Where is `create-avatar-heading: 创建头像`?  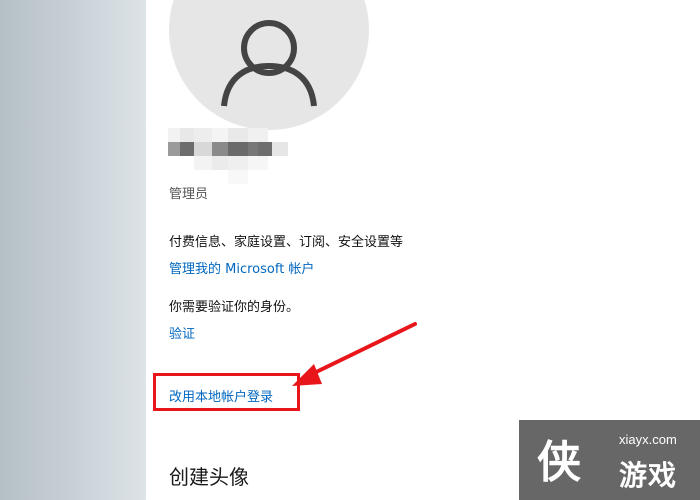
create-avatar-heading: 创建头像 is located at coordinates (209, 477).